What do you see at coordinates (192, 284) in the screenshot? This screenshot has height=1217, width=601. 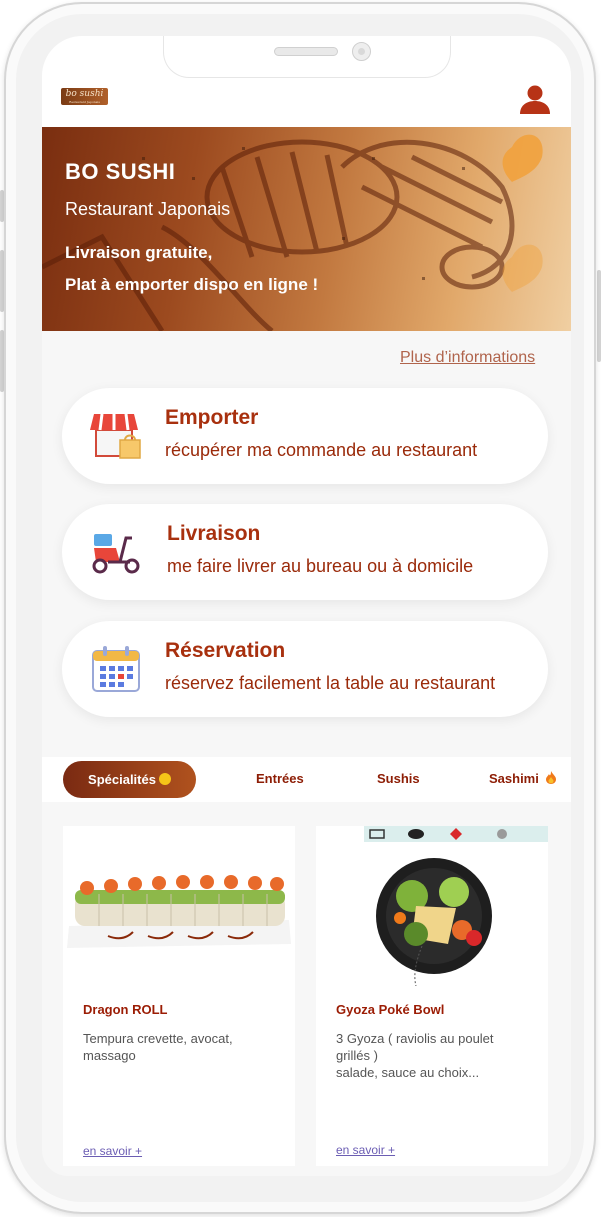 I see `hero-line-2: Plat à emporter dispo en ligne !` at bounding box center [192, 284].